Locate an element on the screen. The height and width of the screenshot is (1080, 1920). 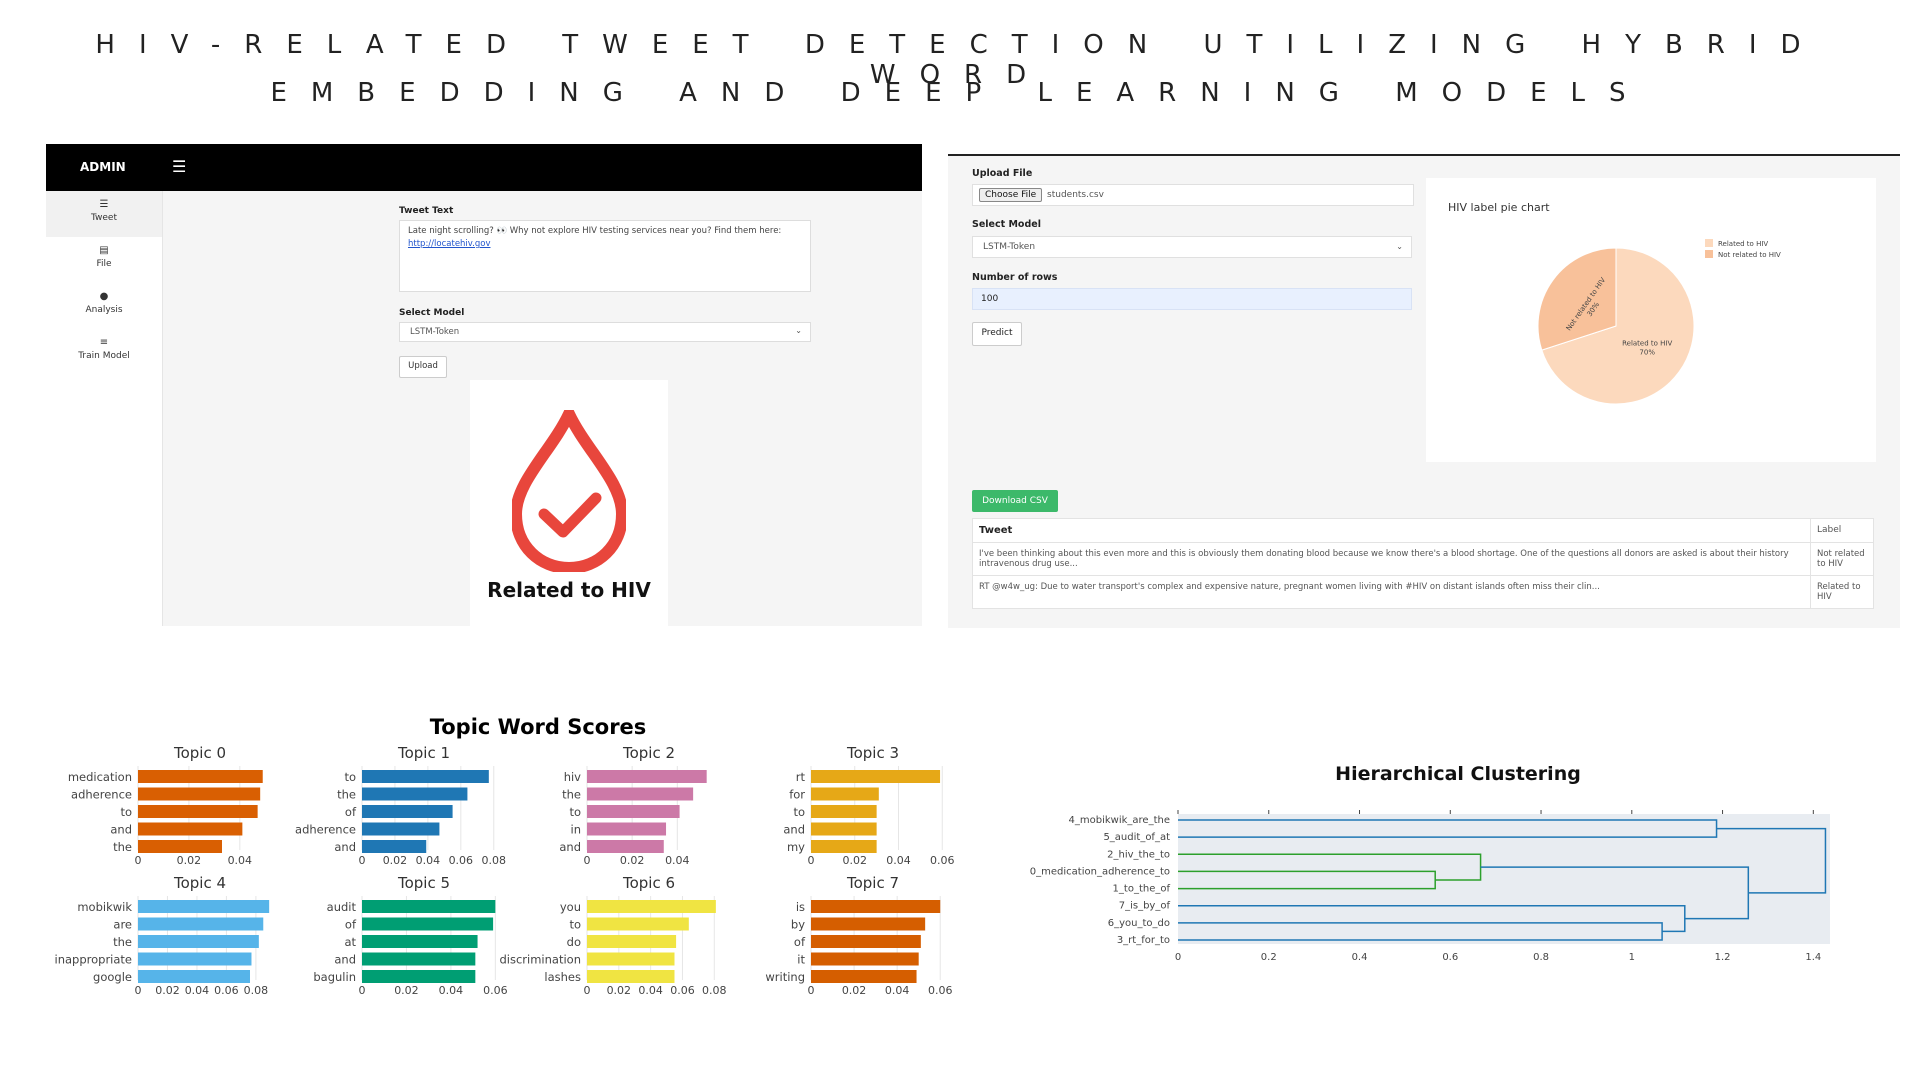
topic-panel-title: Topic 2 is located at coordinates (648, 753).